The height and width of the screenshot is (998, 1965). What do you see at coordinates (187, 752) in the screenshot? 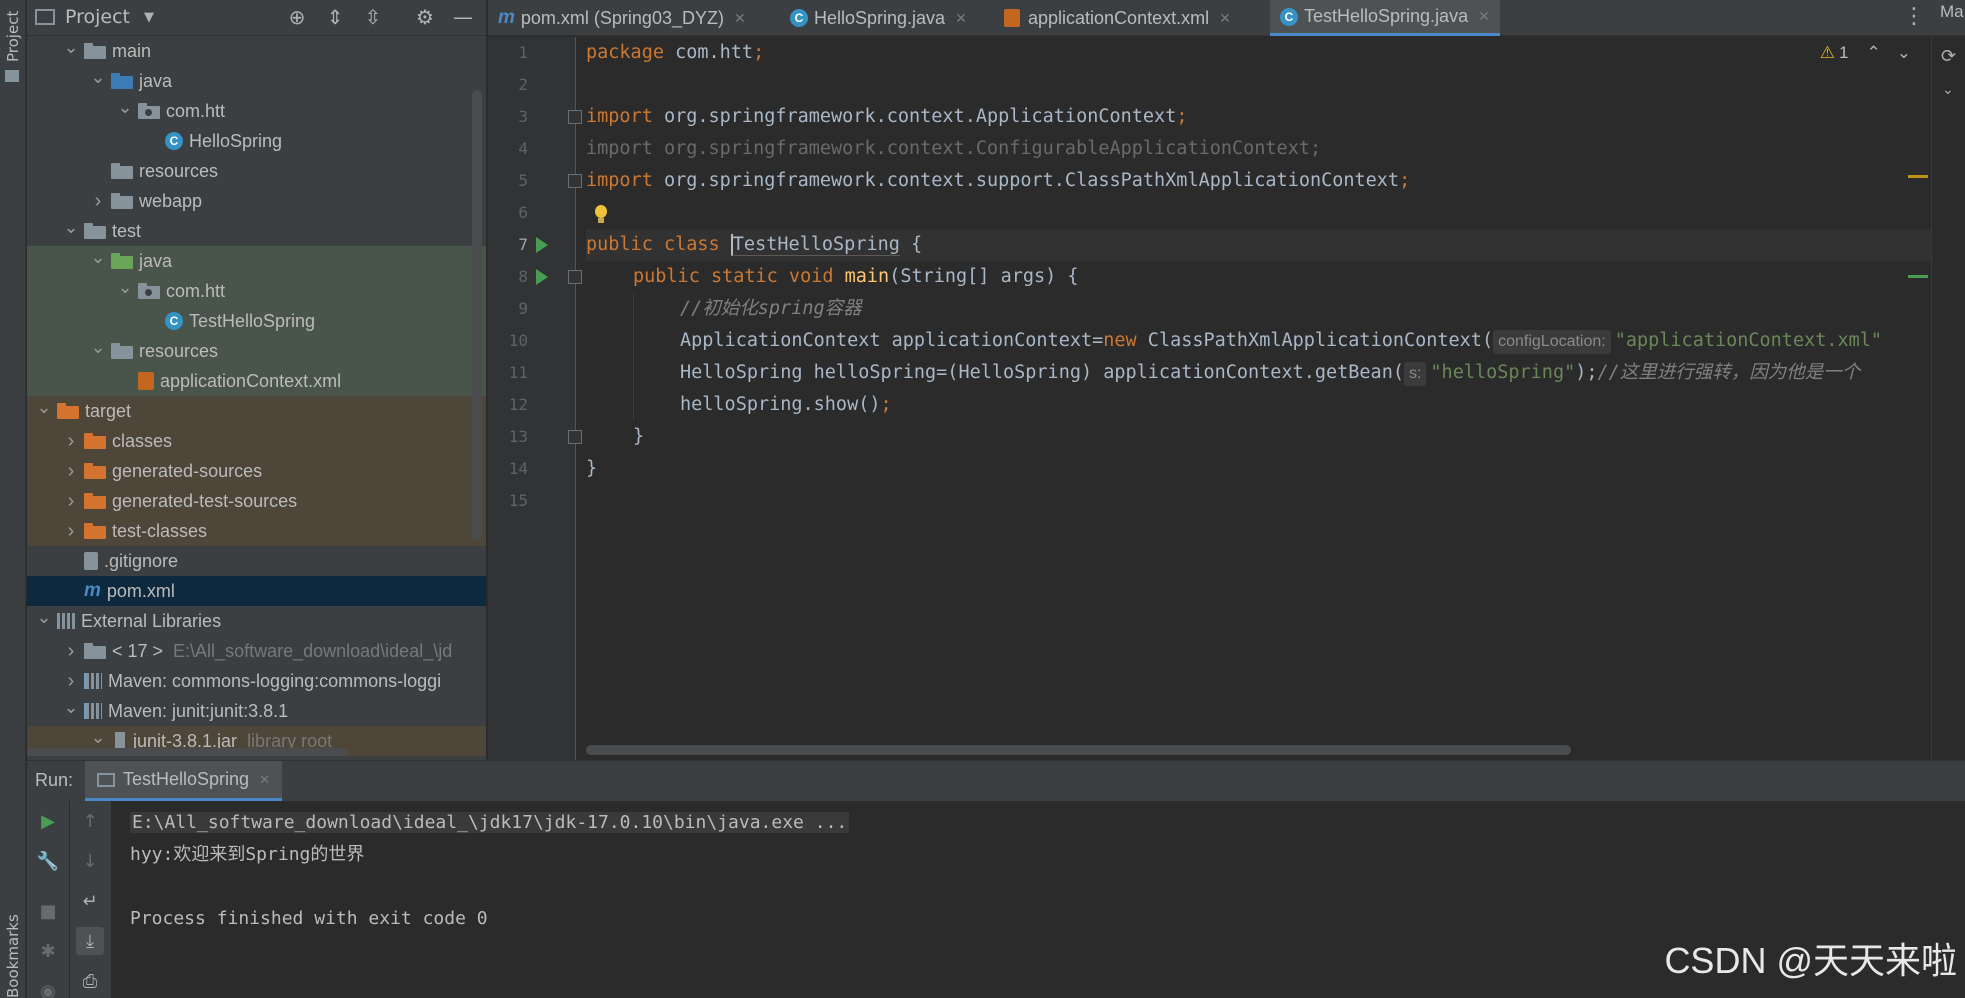
I see `tree-horizontal-scrollbar` at bounding box center [187, 752].